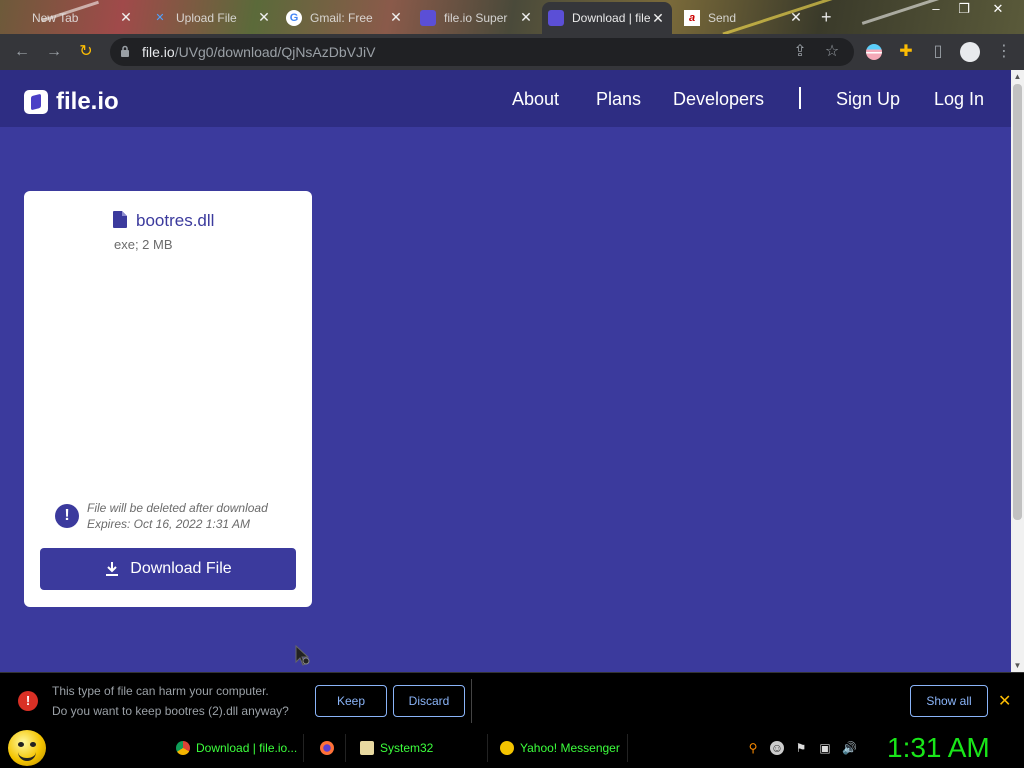  Describe the element at coordinates (294, 17) in the screenshot. I see `google-icon: G` at that location.